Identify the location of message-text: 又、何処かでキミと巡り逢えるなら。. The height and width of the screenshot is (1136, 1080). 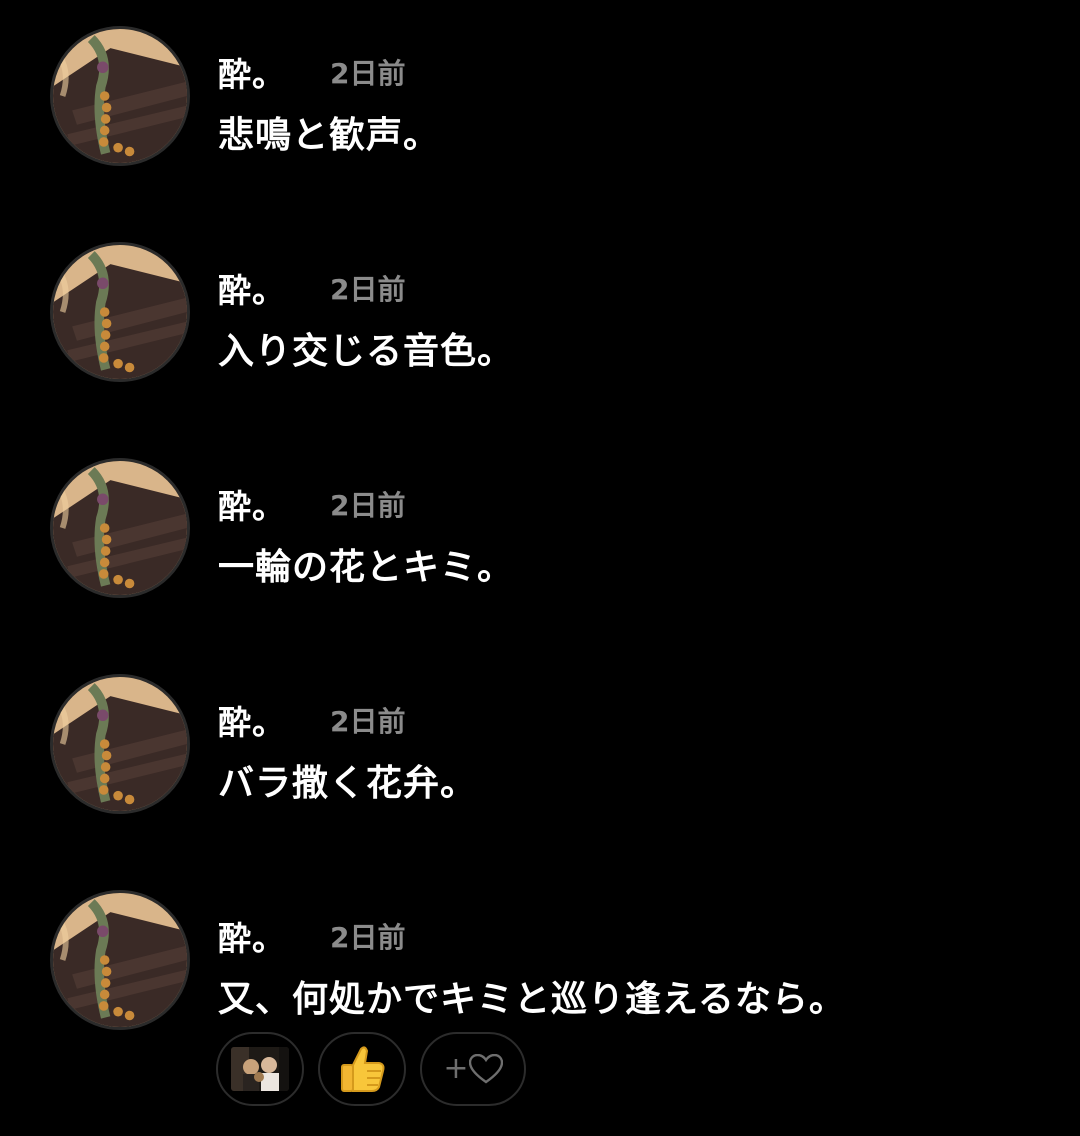
(532, 999).